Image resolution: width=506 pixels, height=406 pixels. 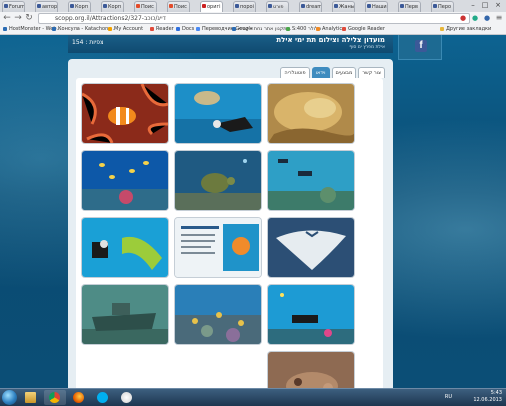 I want to click on bookmark-item: Analytics, so click(x=330, y=29).